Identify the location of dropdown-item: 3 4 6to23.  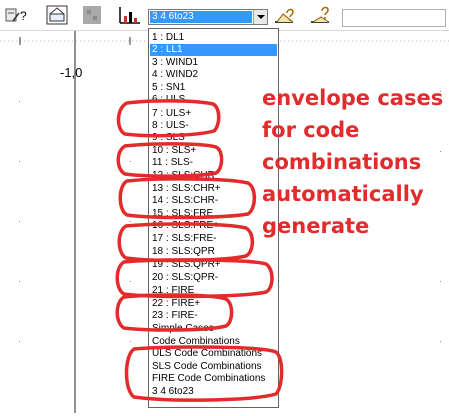
(213, 392).